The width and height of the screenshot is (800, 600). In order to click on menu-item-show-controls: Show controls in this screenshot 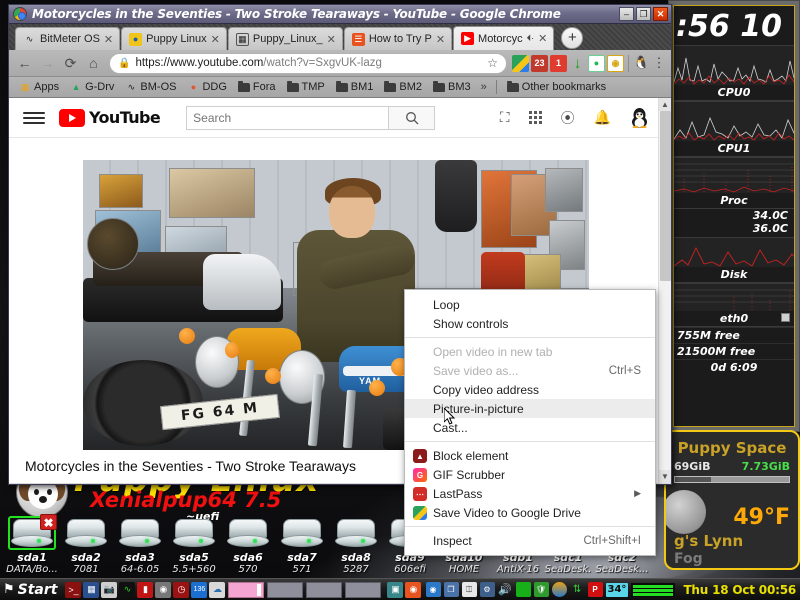, I will do `click(530, 323)`.